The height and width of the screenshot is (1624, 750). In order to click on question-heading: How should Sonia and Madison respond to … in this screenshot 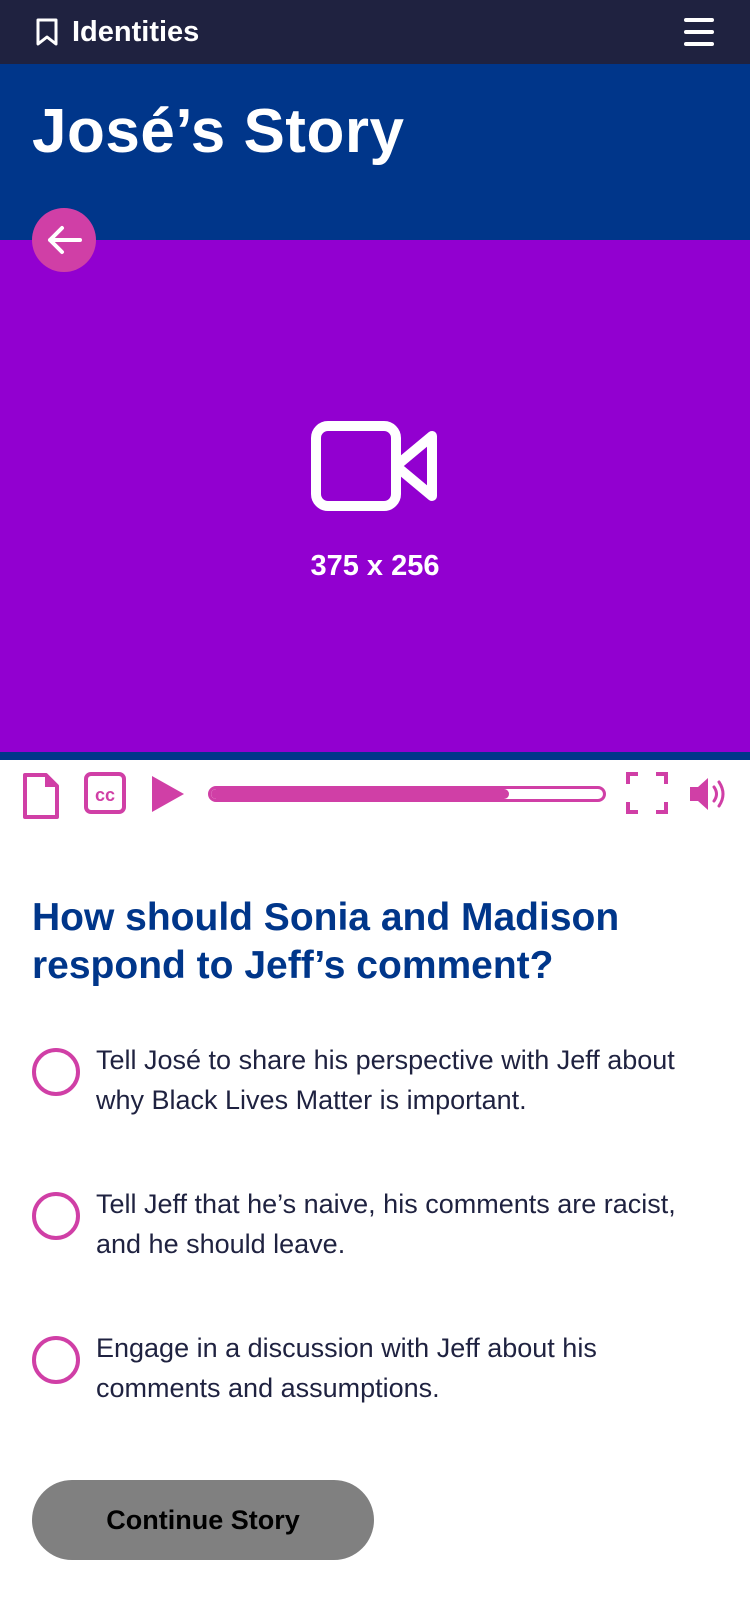, I will do `click(326, 941)`.